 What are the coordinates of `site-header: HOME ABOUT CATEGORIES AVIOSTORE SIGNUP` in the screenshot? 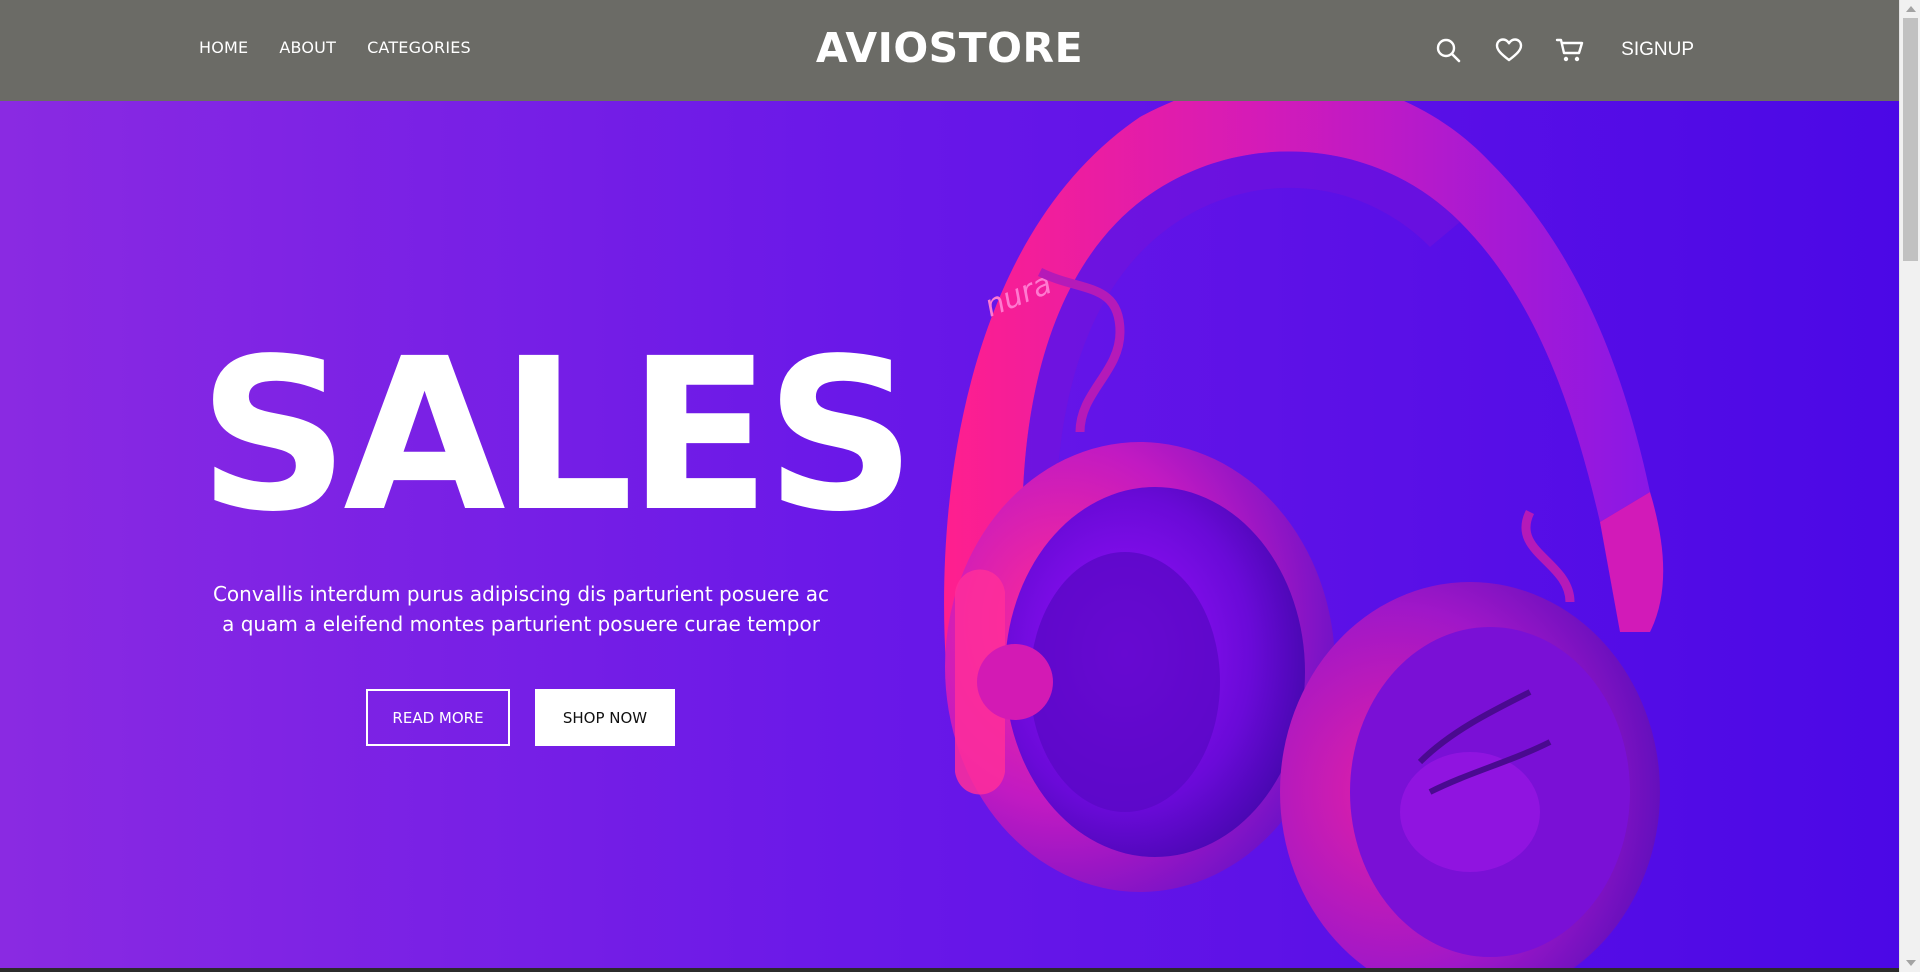 It's located at (949, 50).